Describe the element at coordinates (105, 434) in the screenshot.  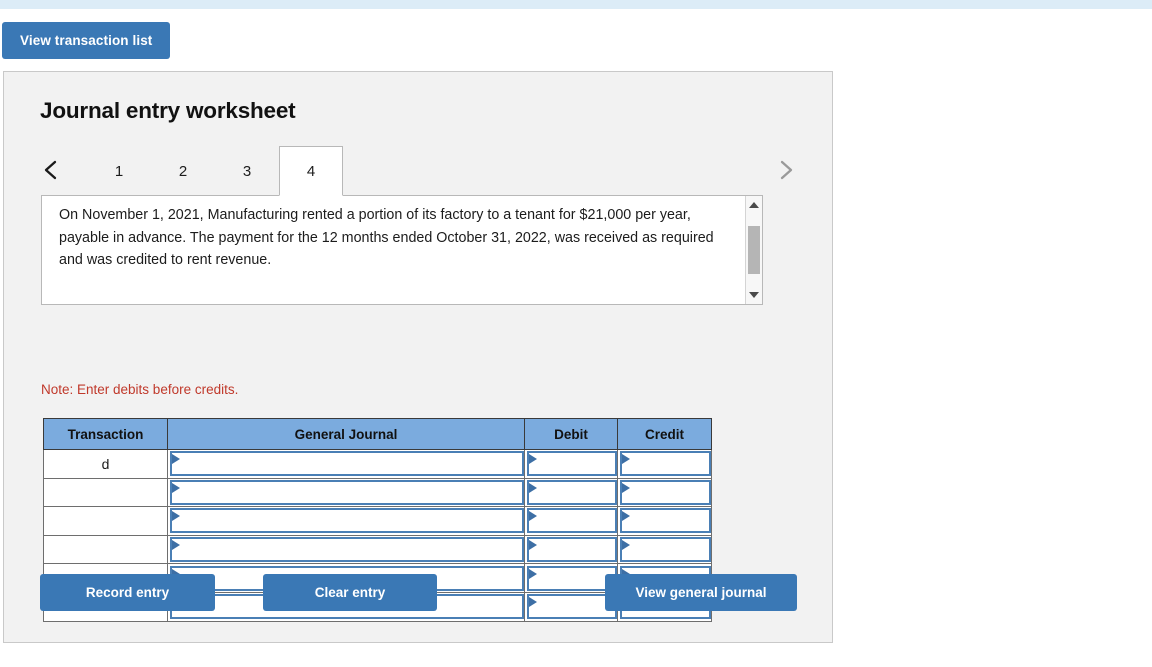
I see `column-header-transaction: Transaction` at that location.